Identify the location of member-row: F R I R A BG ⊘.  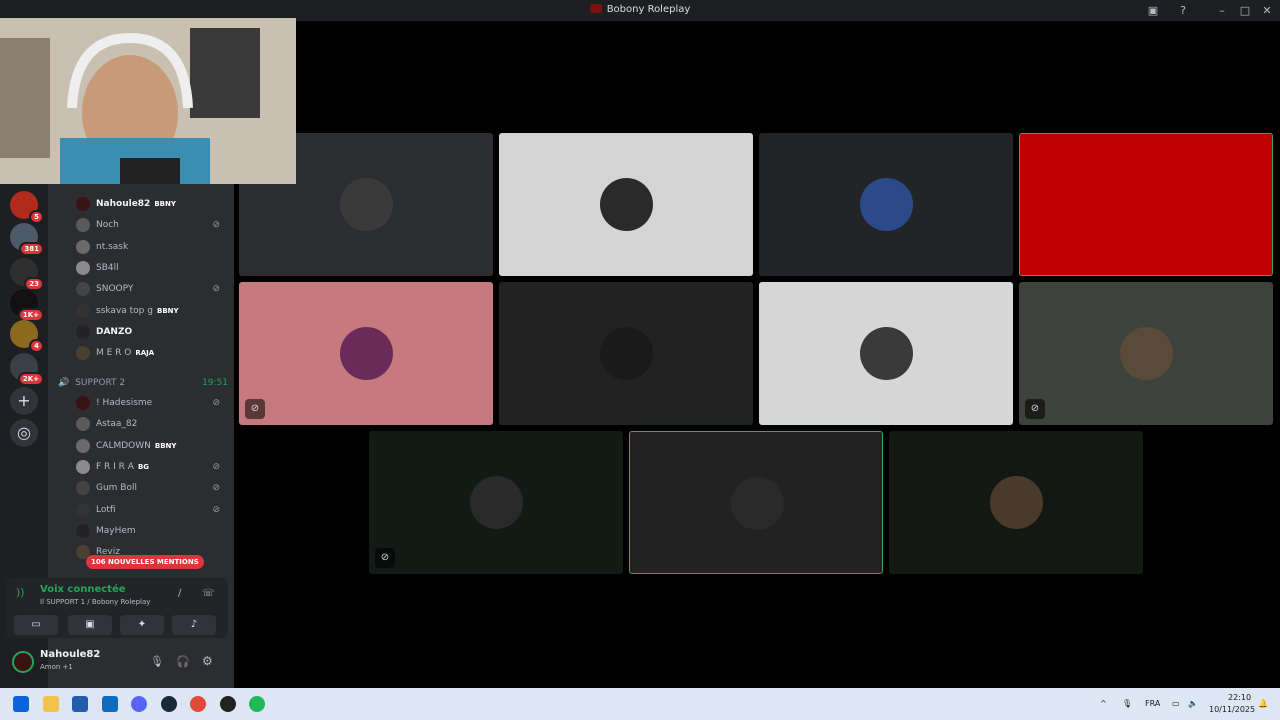
(151, 467).